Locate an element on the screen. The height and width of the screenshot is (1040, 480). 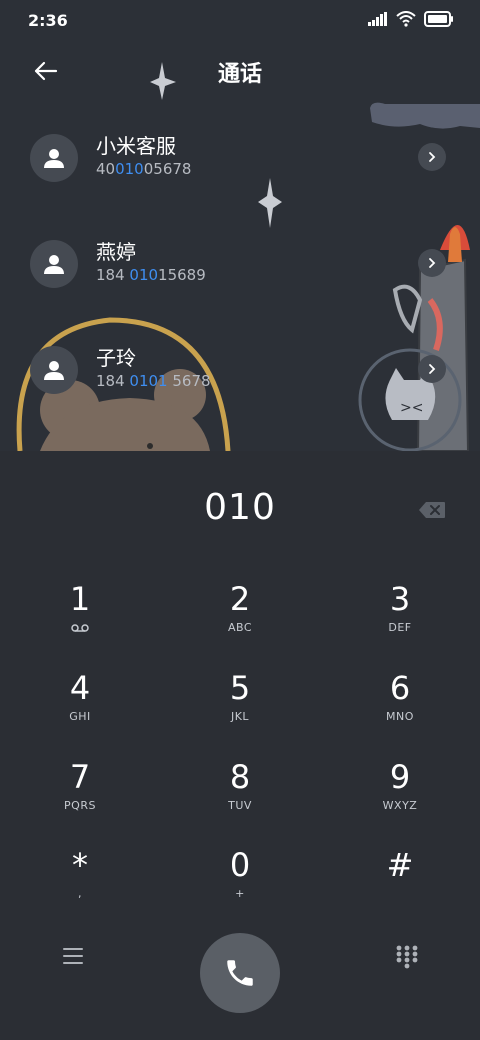
battery-icon is located at coordinates (438, 19).